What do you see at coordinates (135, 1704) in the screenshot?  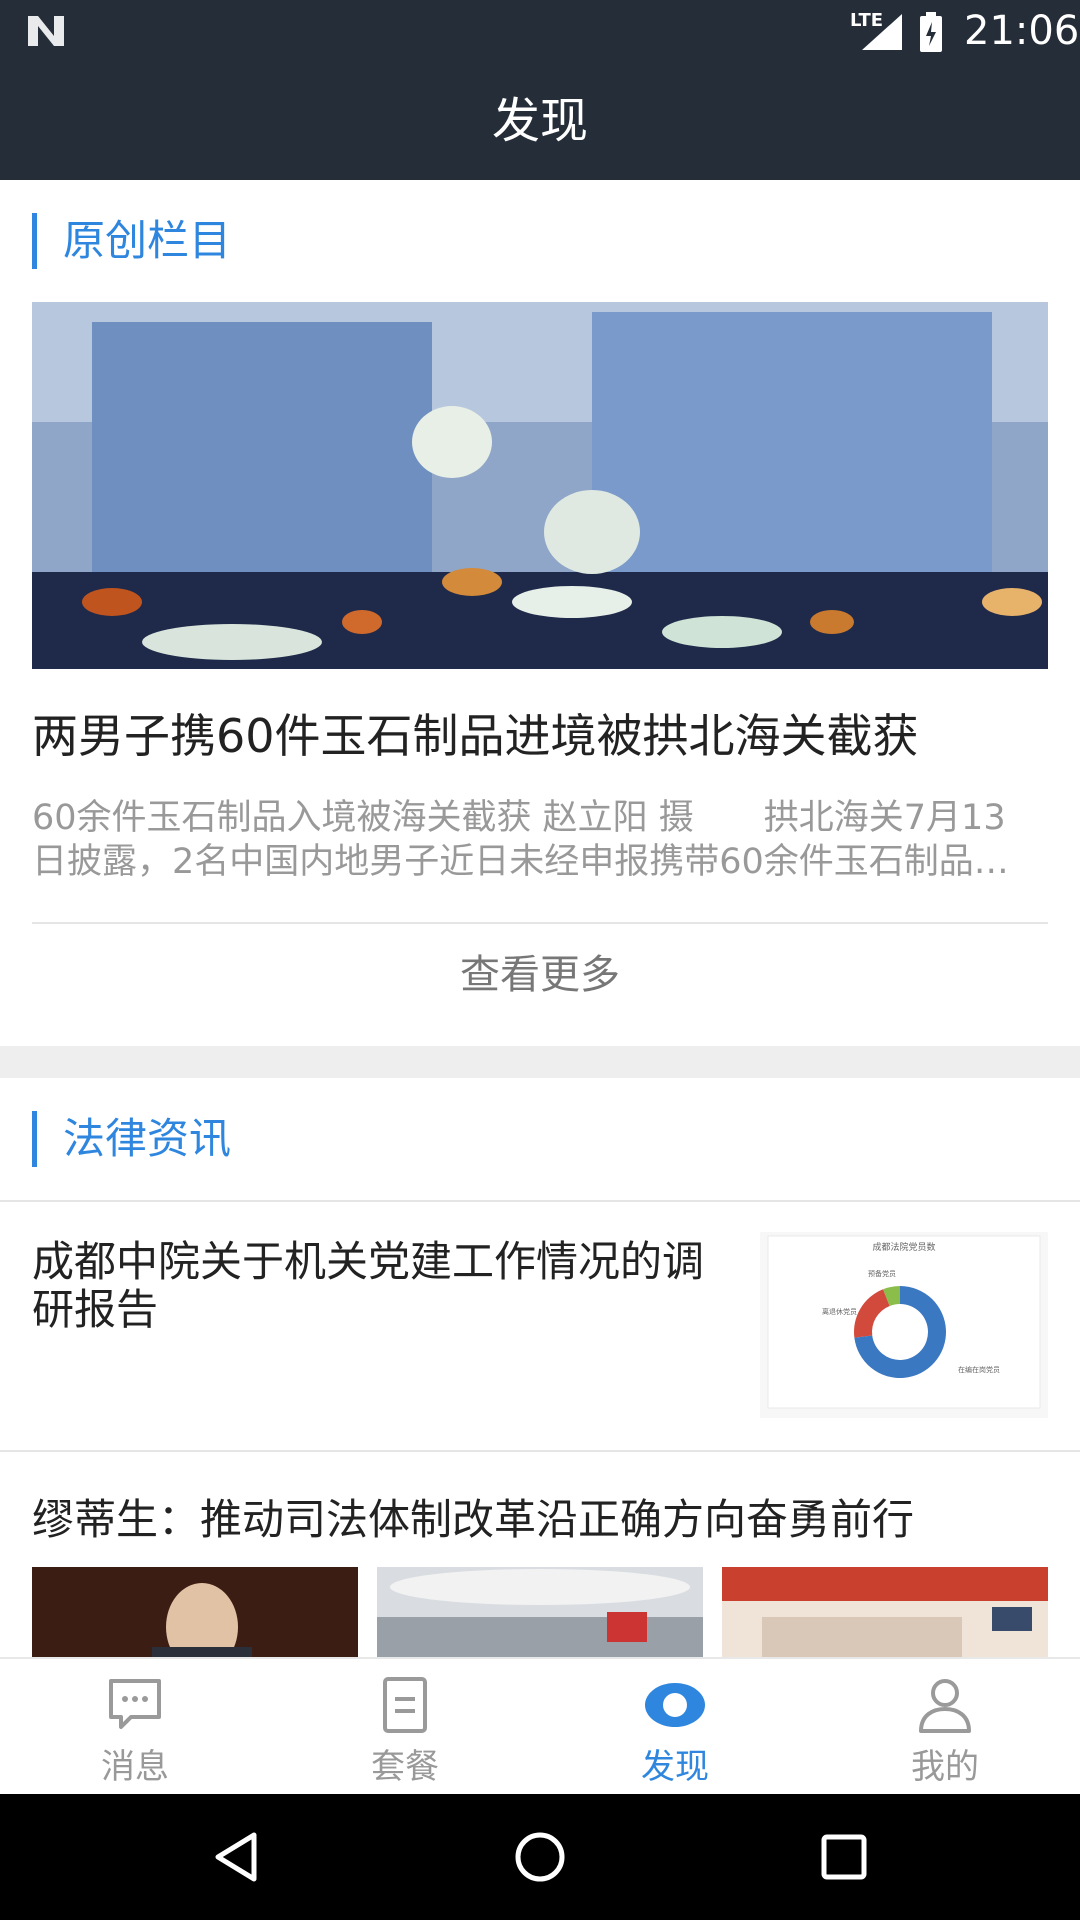 I see `message-icon` at bounding box center [135, 1704].